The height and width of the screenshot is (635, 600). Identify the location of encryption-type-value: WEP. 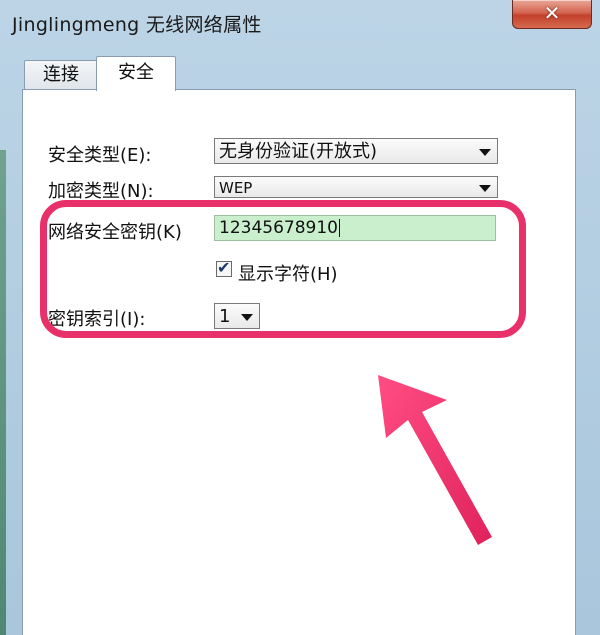
(236, 188).